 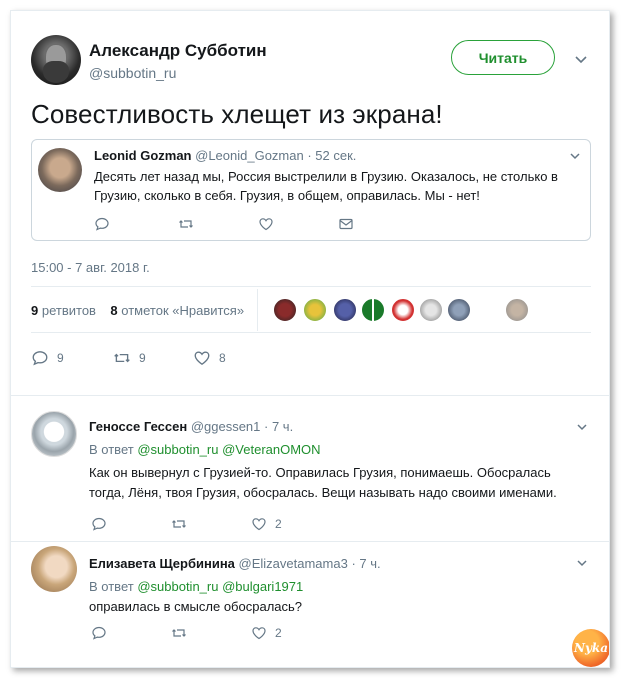 I want to click on quote-actions, so click(x=244, y=225).